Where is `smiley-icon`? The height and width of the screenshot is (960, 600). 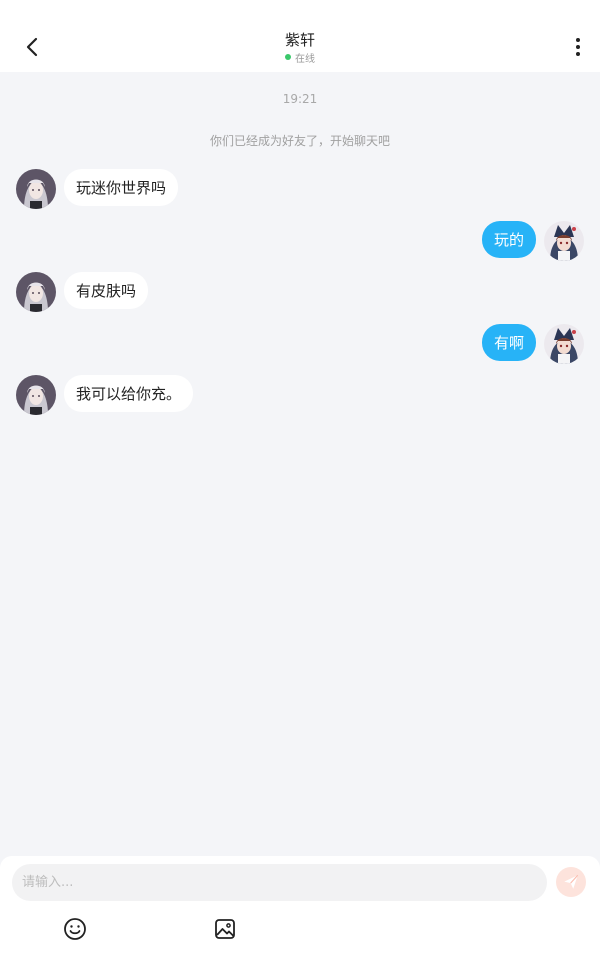 smiley-icon is located at coordinates (75, 929).